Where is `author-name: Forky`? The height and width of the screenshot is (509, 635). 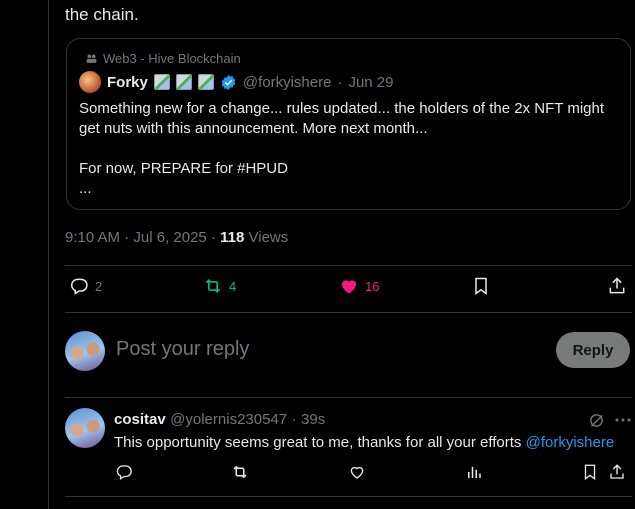
author-name: Forky is located at coordinates (127, 82).